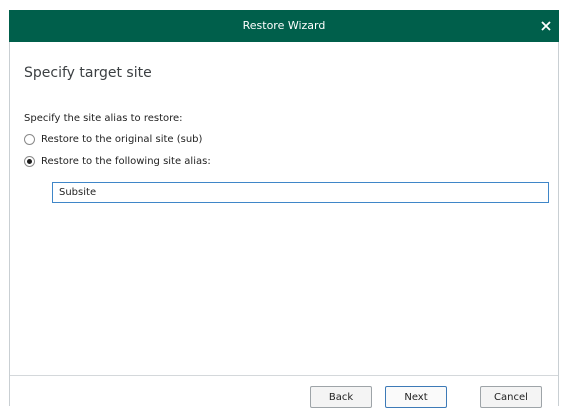 This screenshot has height=409, width=561. Describe the element at coordinates (341, 397) in the screenshot. I see `back-button: Back` at that location.